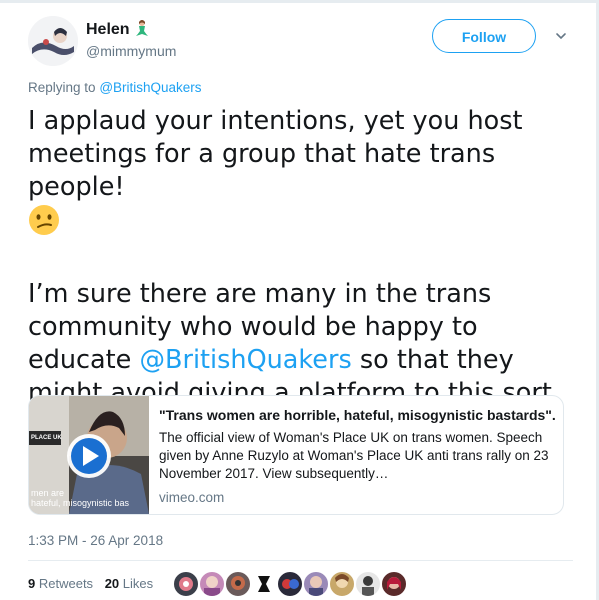  I want to click on author-names: Helen @mimmymum, so click(131, 39).